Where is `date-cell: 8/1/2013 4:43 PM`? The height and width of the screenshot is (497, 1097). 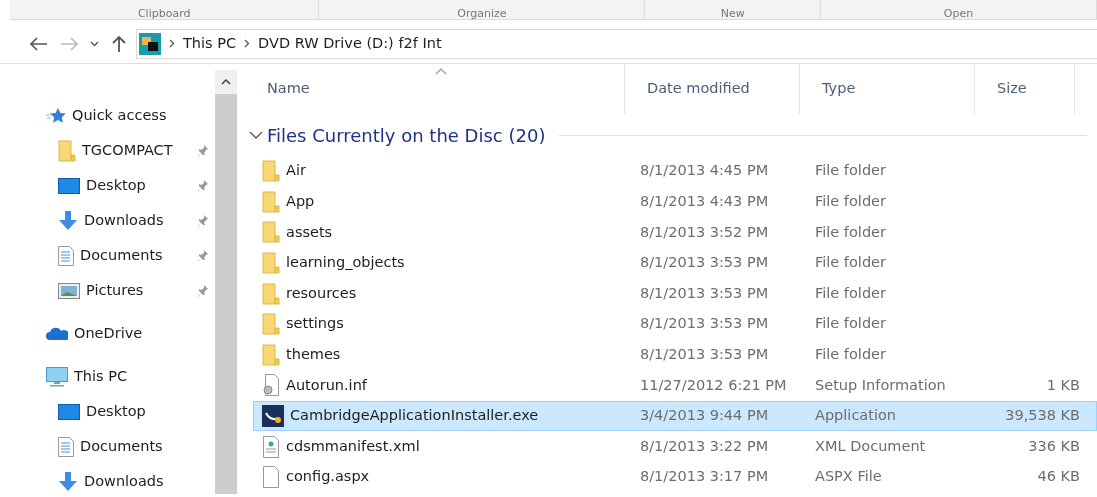 date-cell: 8/1/2013 4:43 PM is located at coordinates (704, 201).